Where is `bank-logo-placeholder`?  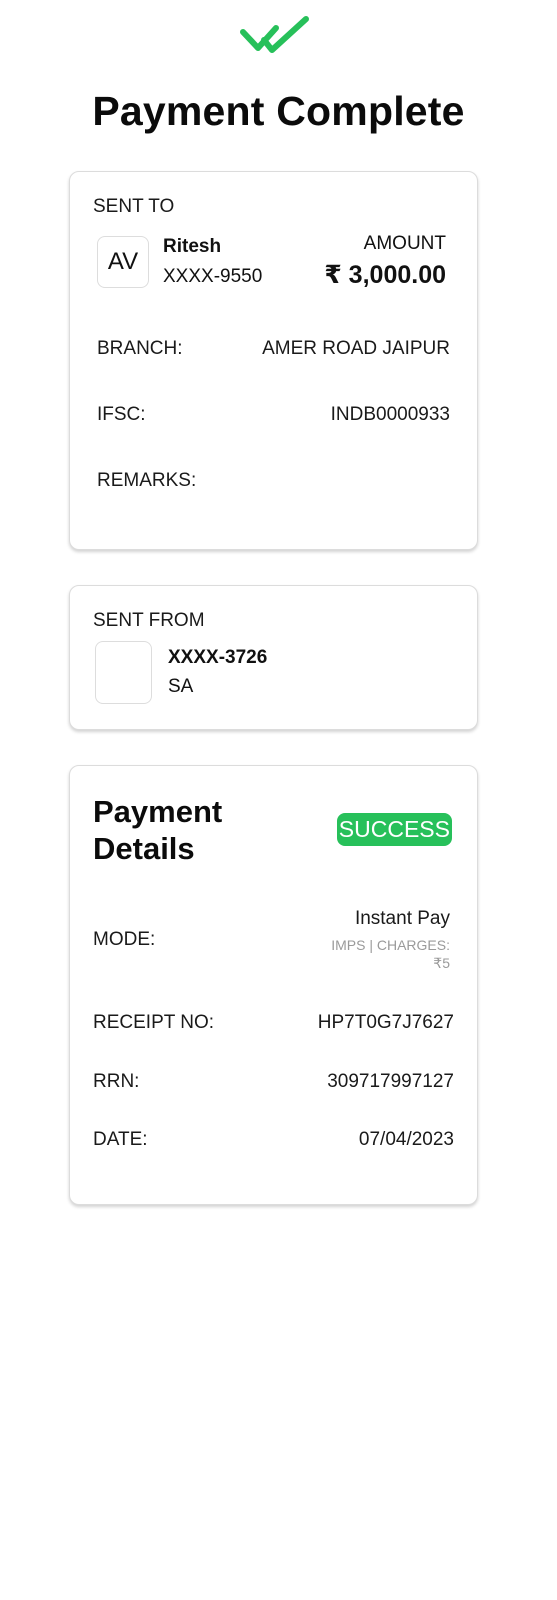
bank-logo-placeholder is located at coordinates (123, 672).